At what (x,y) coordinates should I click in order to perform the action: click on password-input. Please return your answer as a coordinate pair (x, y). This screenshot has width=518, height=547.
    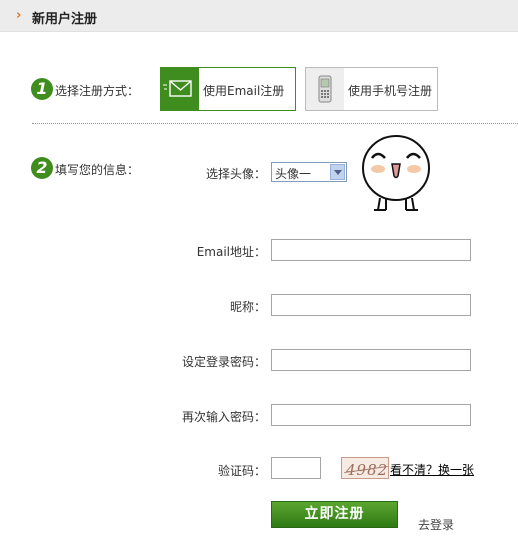
    Looking at the image, I should click on (371, 360).